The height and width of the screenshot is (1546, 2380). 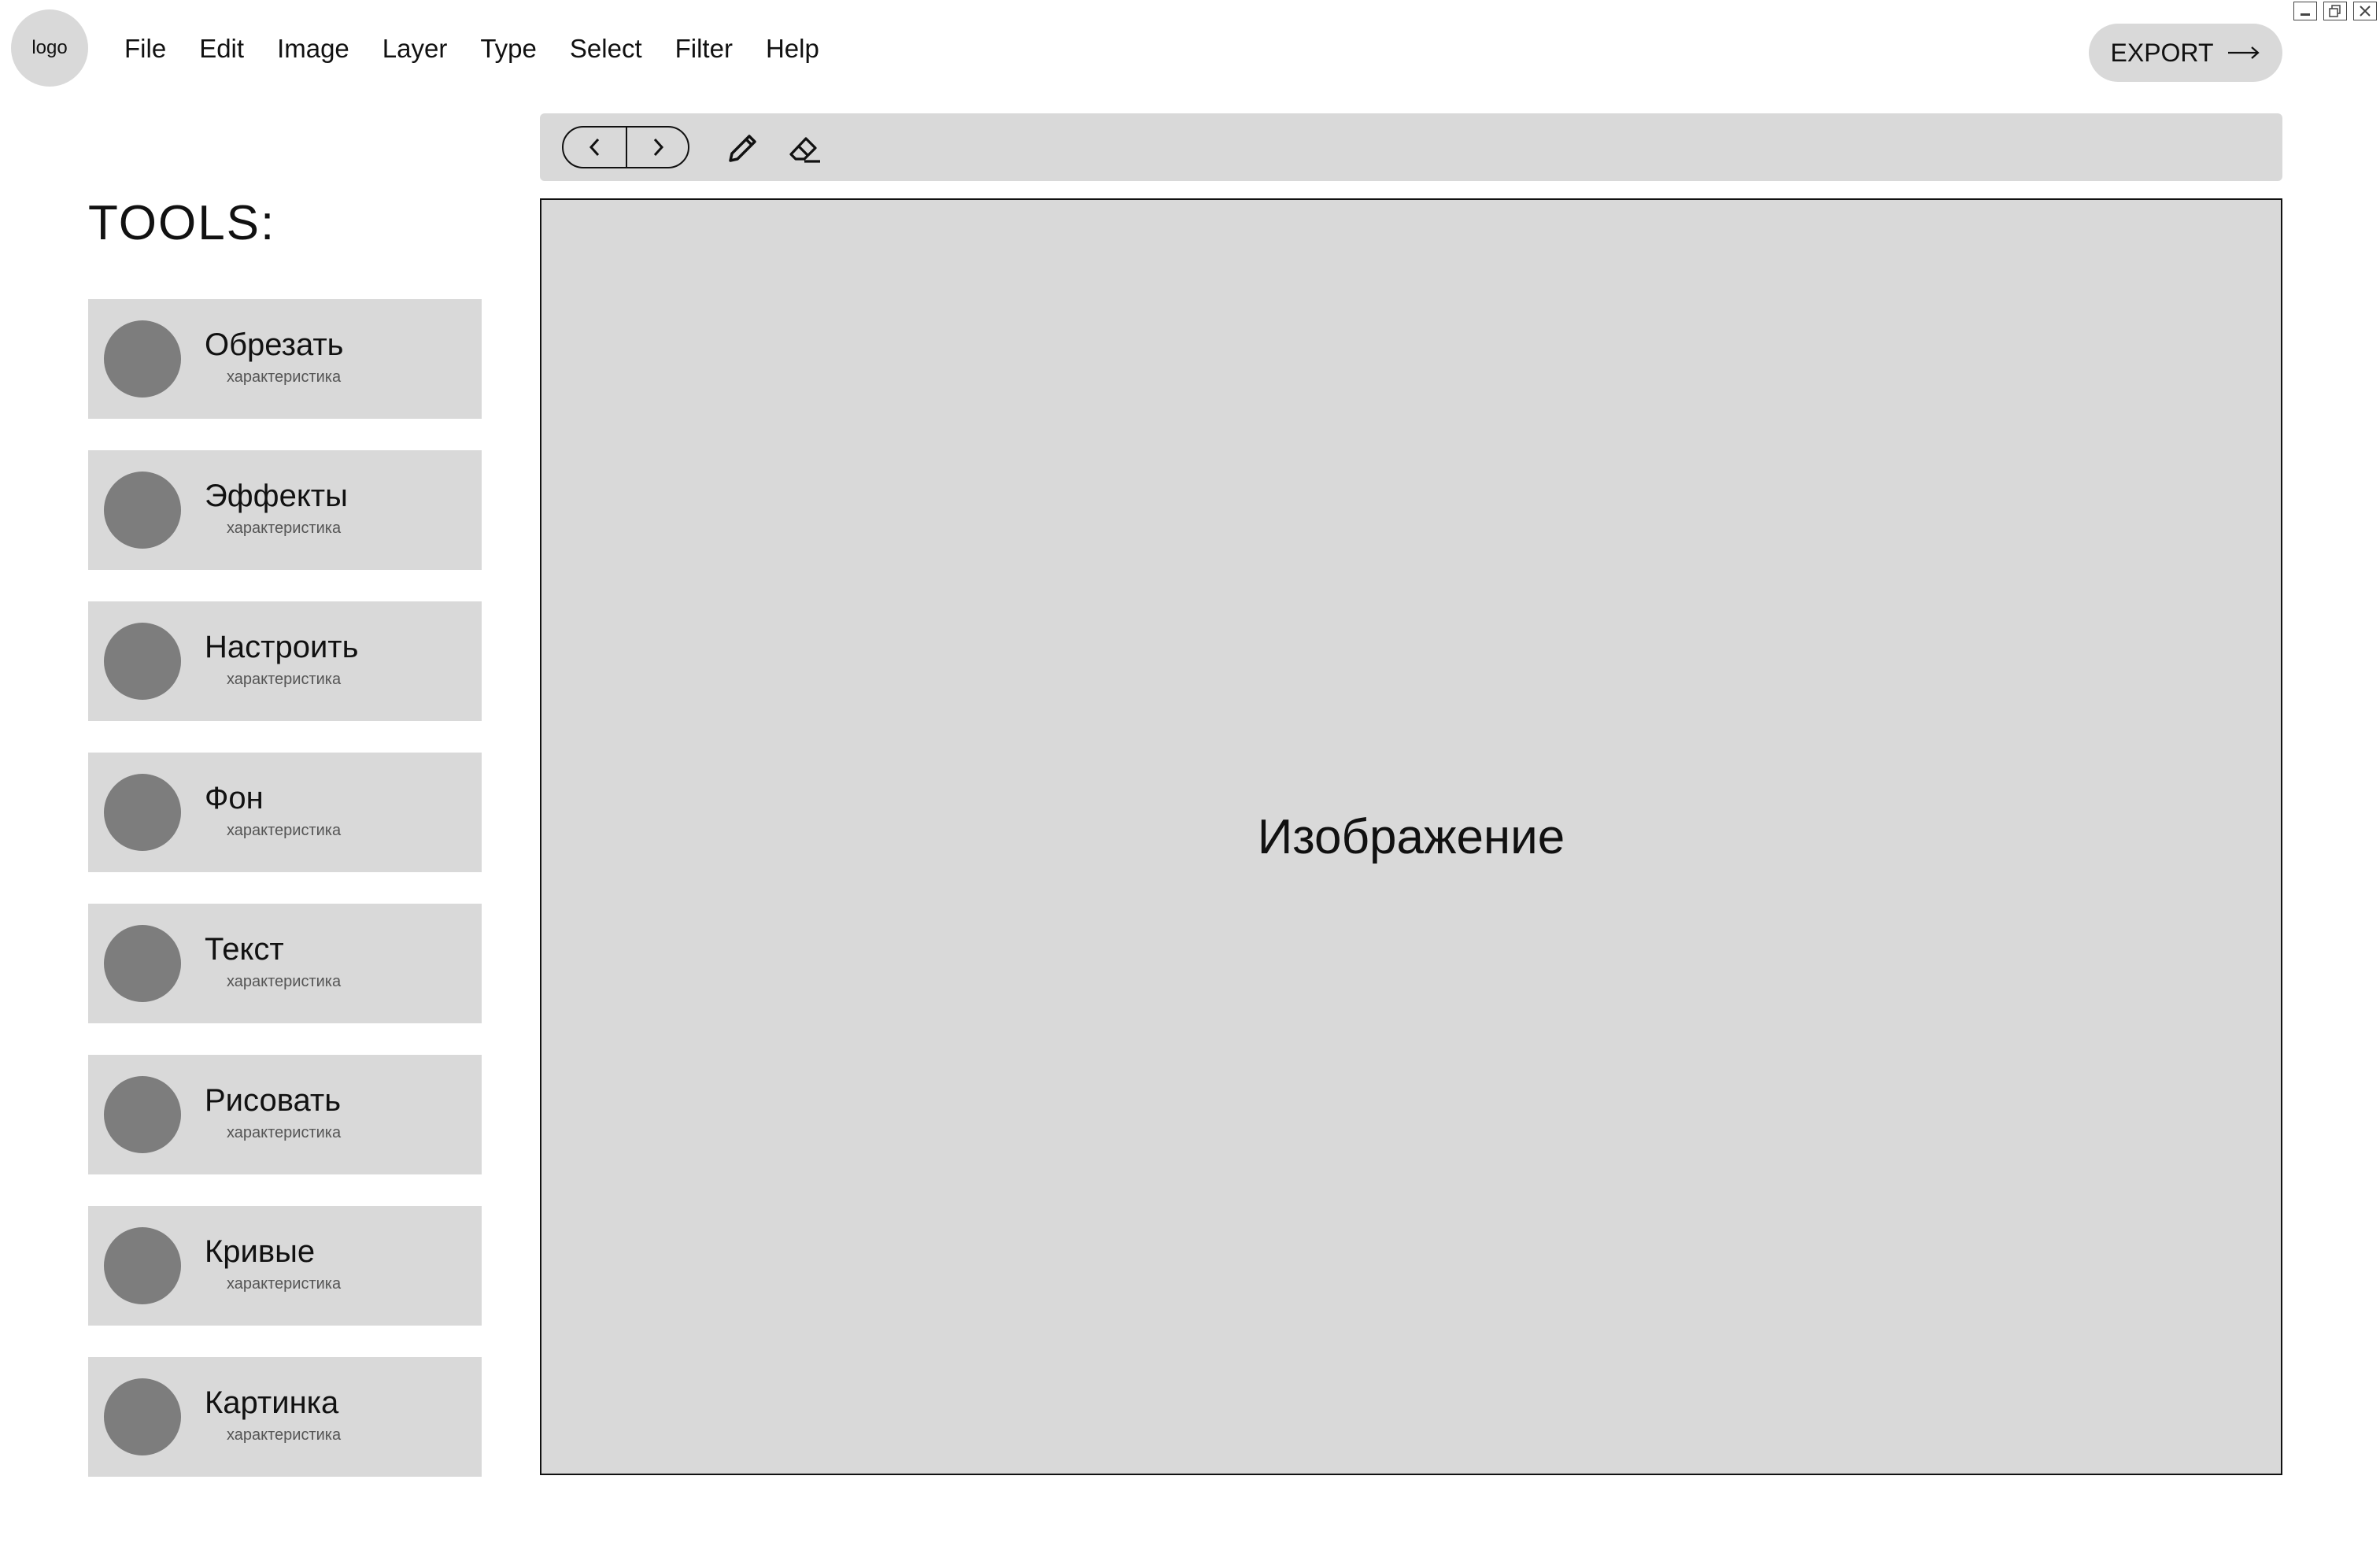 What do you see at coordinates (182, 223) in the screenshot?
I see `tools-title: TOOLS:` at bounding box center [182, 223].